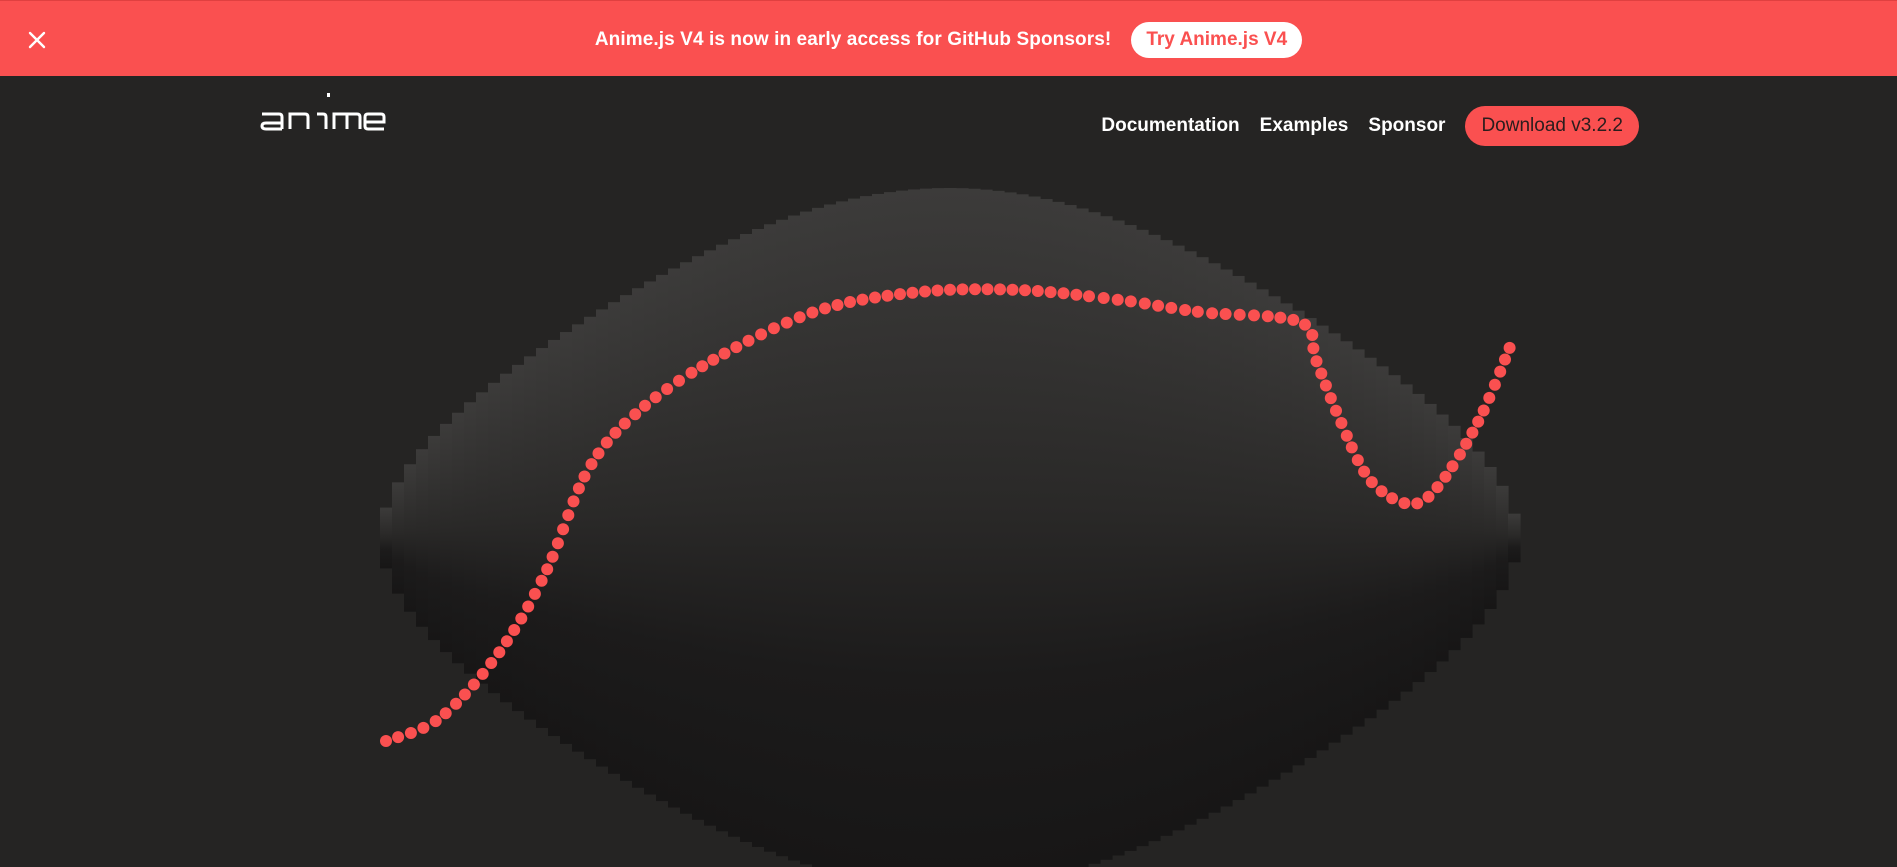  I want to click on anime-logo-icon, so click(323, 112).